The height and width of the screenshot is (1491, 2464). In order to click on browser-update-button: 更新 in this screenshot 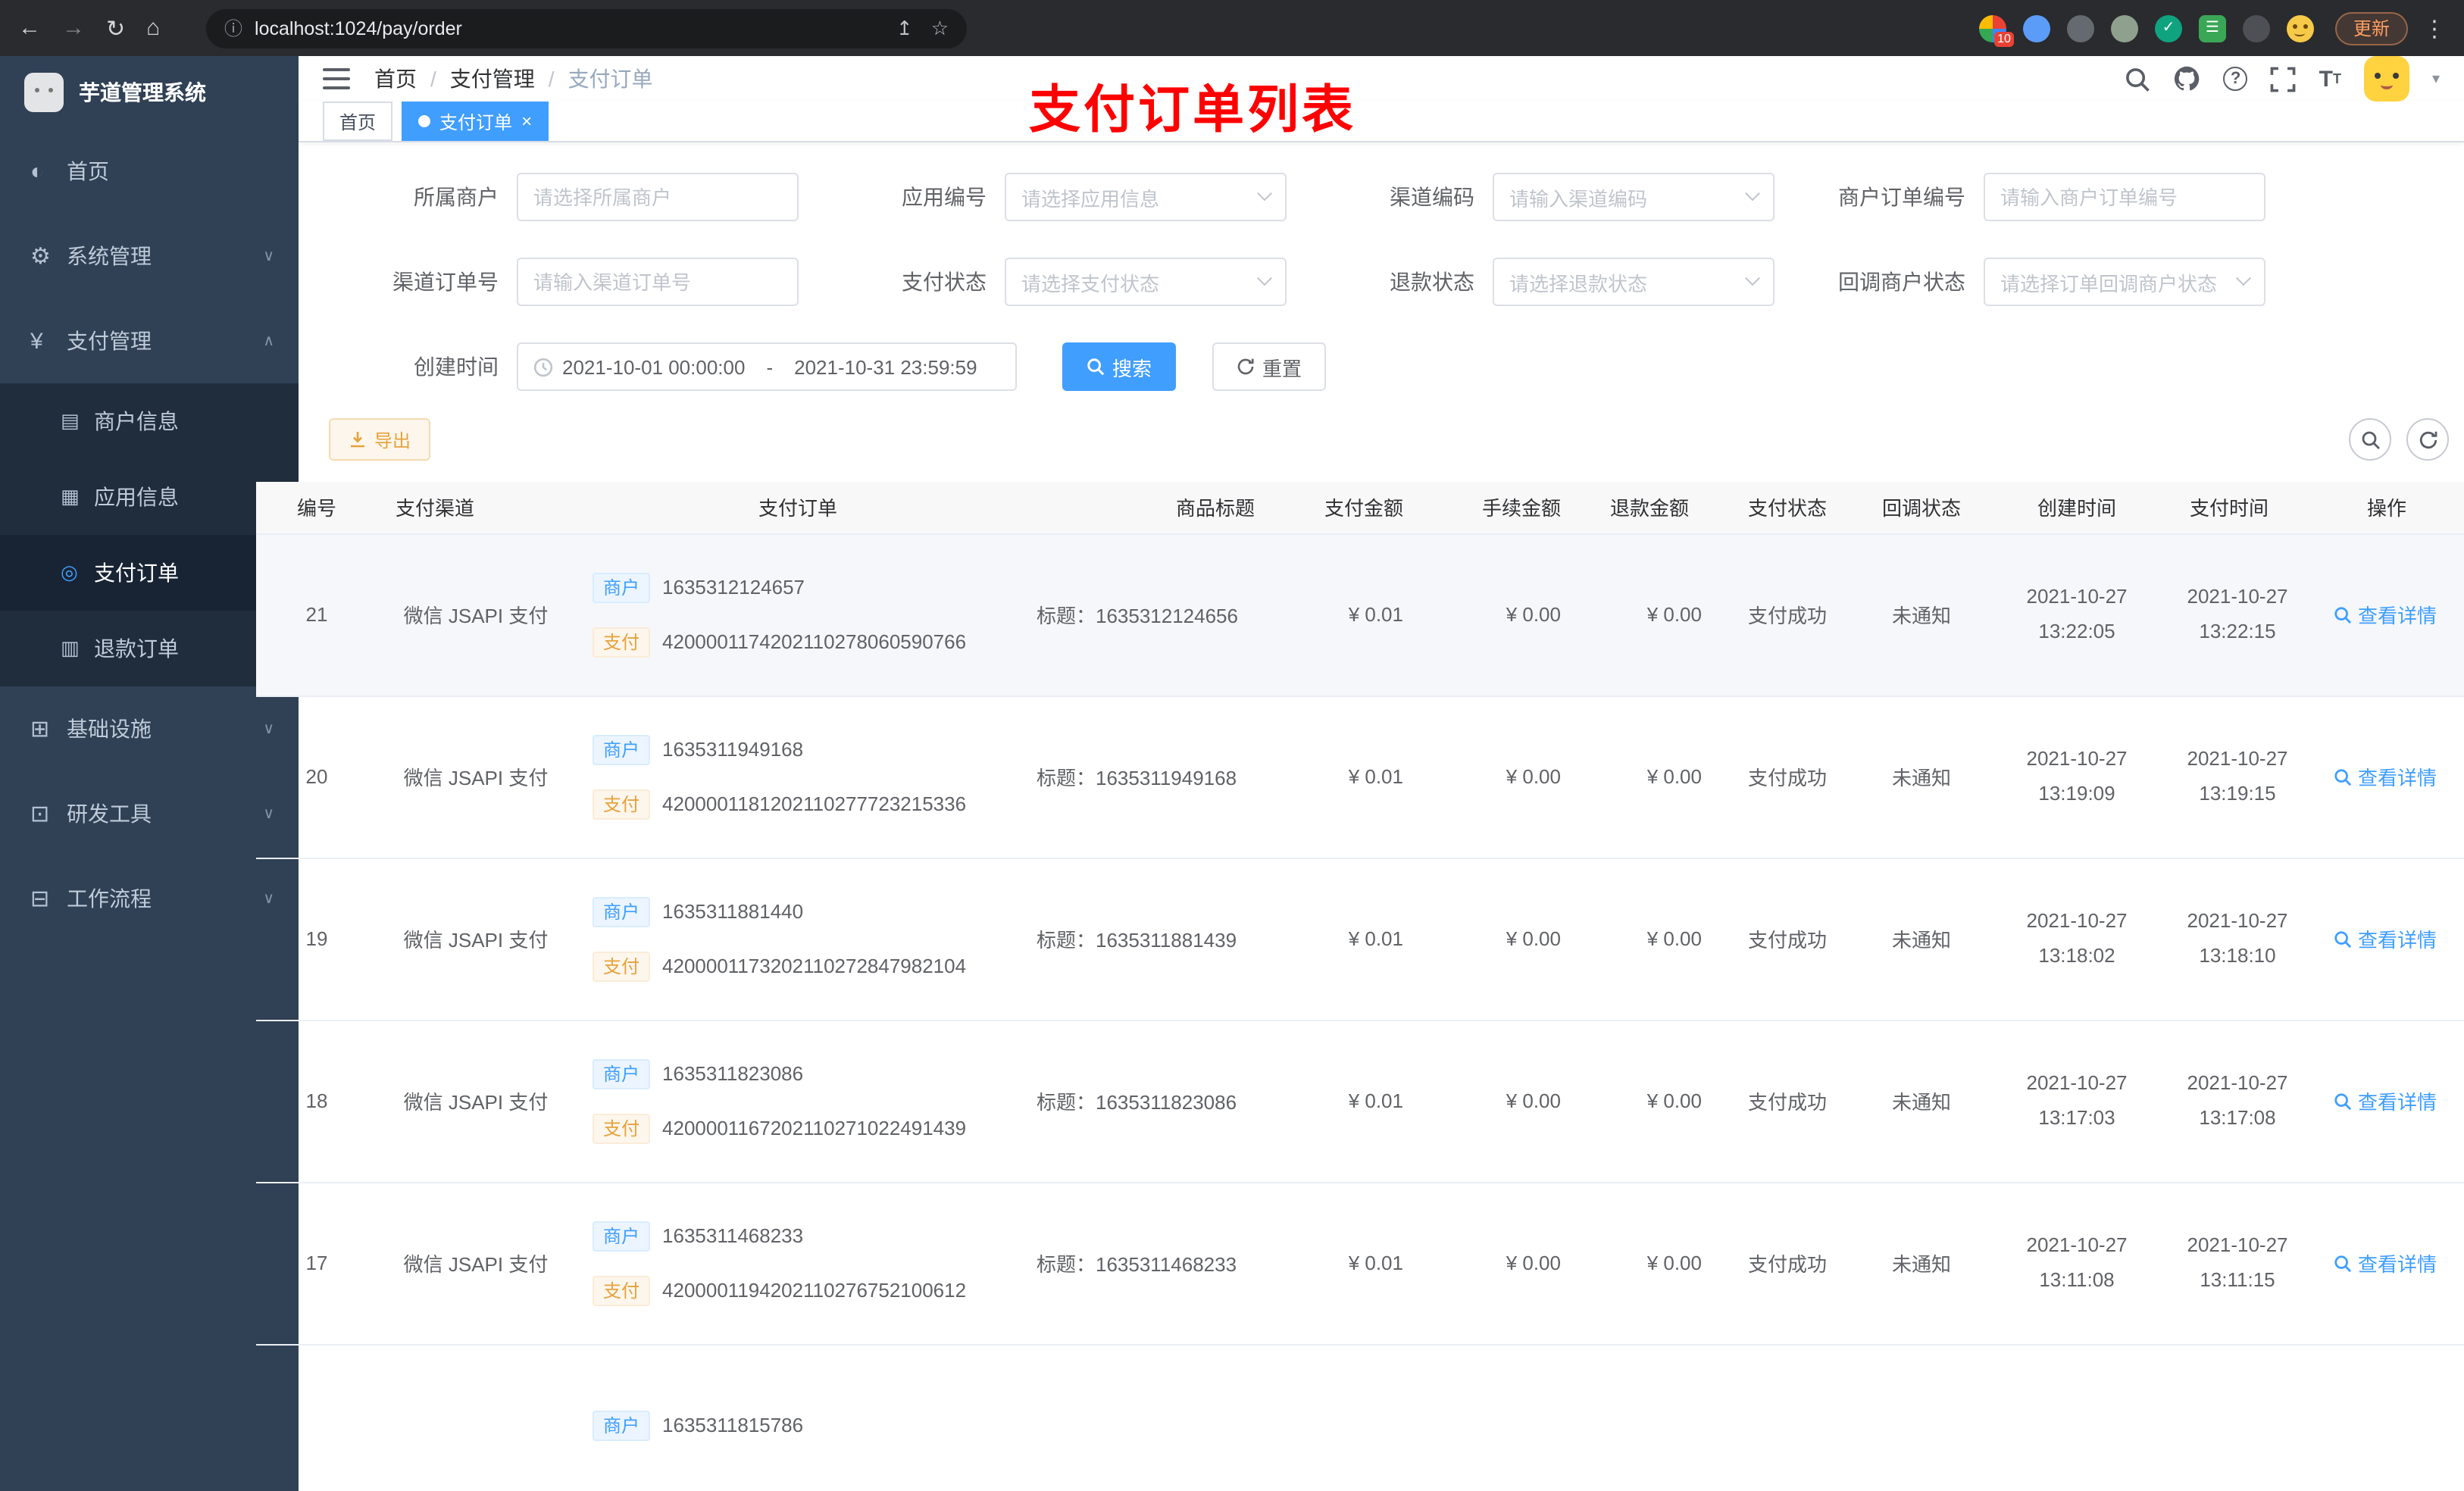, I will do `click(2371, 28)`.